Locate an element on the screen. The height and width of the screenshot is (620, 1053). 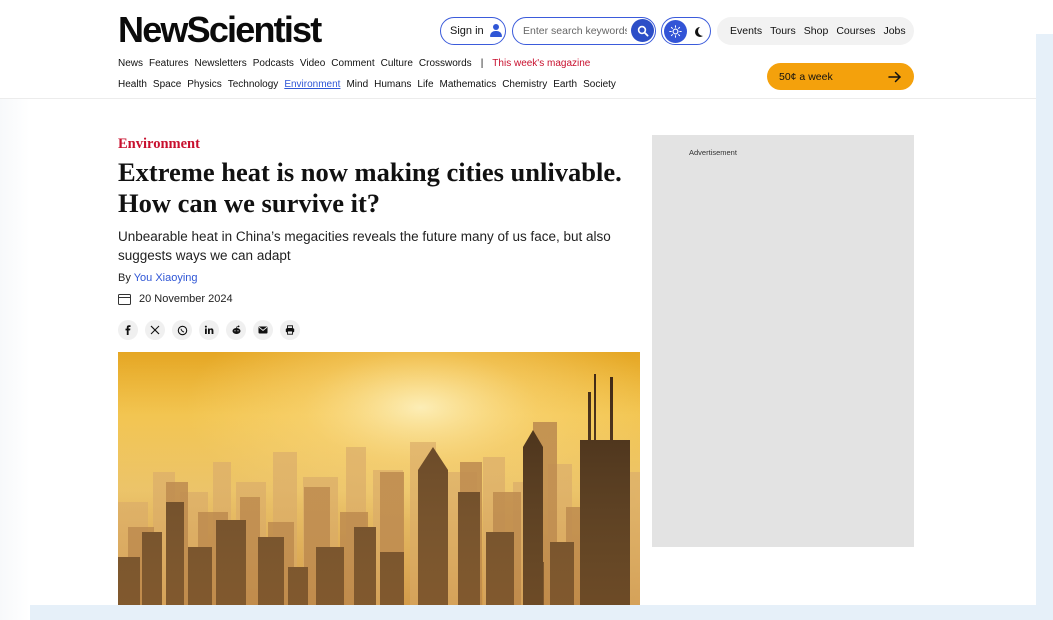
topic-health: Health is located at coordinates (132, 84).